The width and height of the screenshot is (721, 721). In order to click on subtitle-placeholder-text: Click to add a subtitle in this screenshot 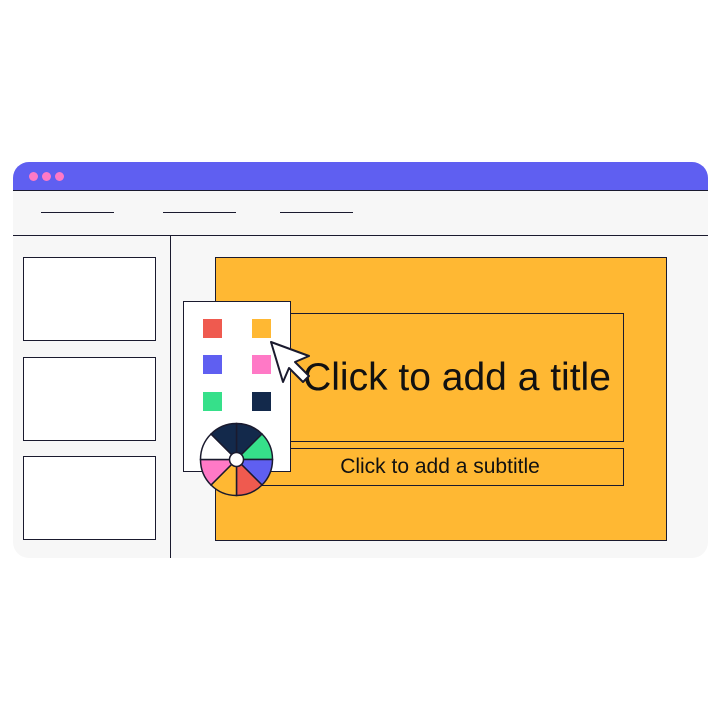, I will do `click(440, 466)`.